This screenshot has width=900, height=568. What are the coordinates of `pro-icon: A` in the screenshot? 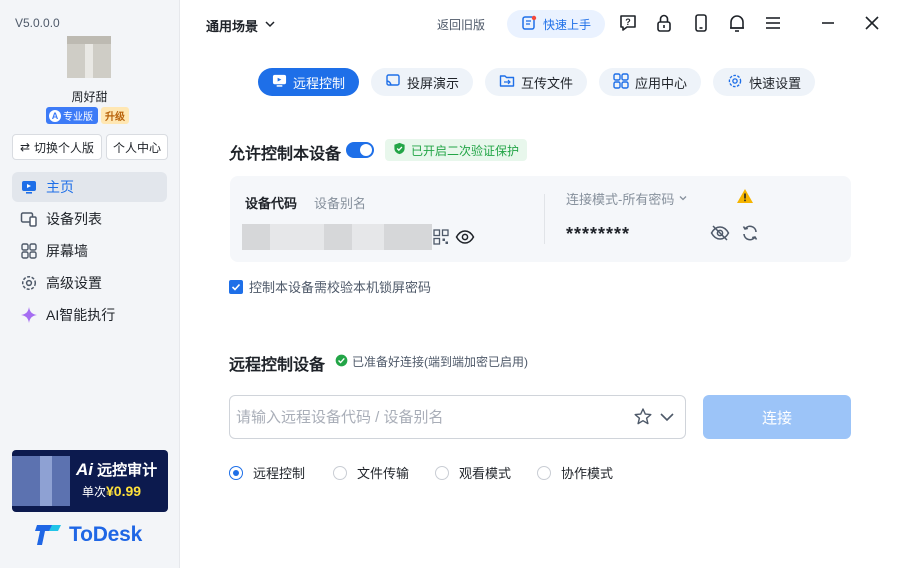 It's located at (55, 115).